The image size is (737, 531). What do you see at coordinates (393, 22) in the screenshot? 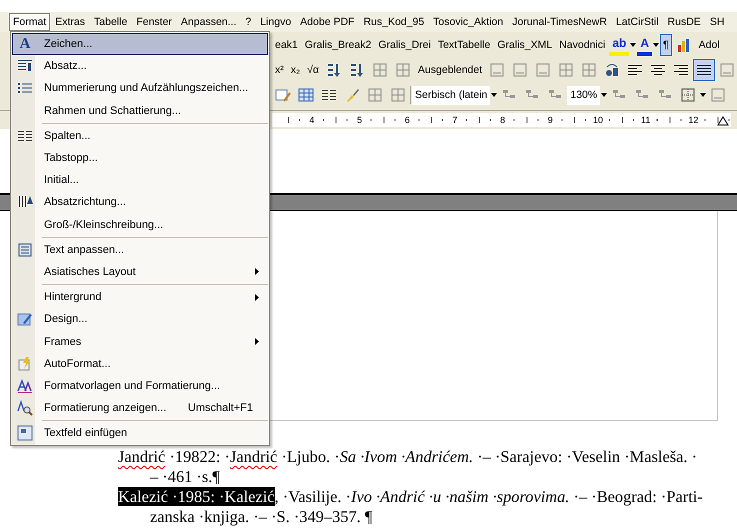
I see `menu-title: Rus_Kod_95` at bounding box center [393, 22].